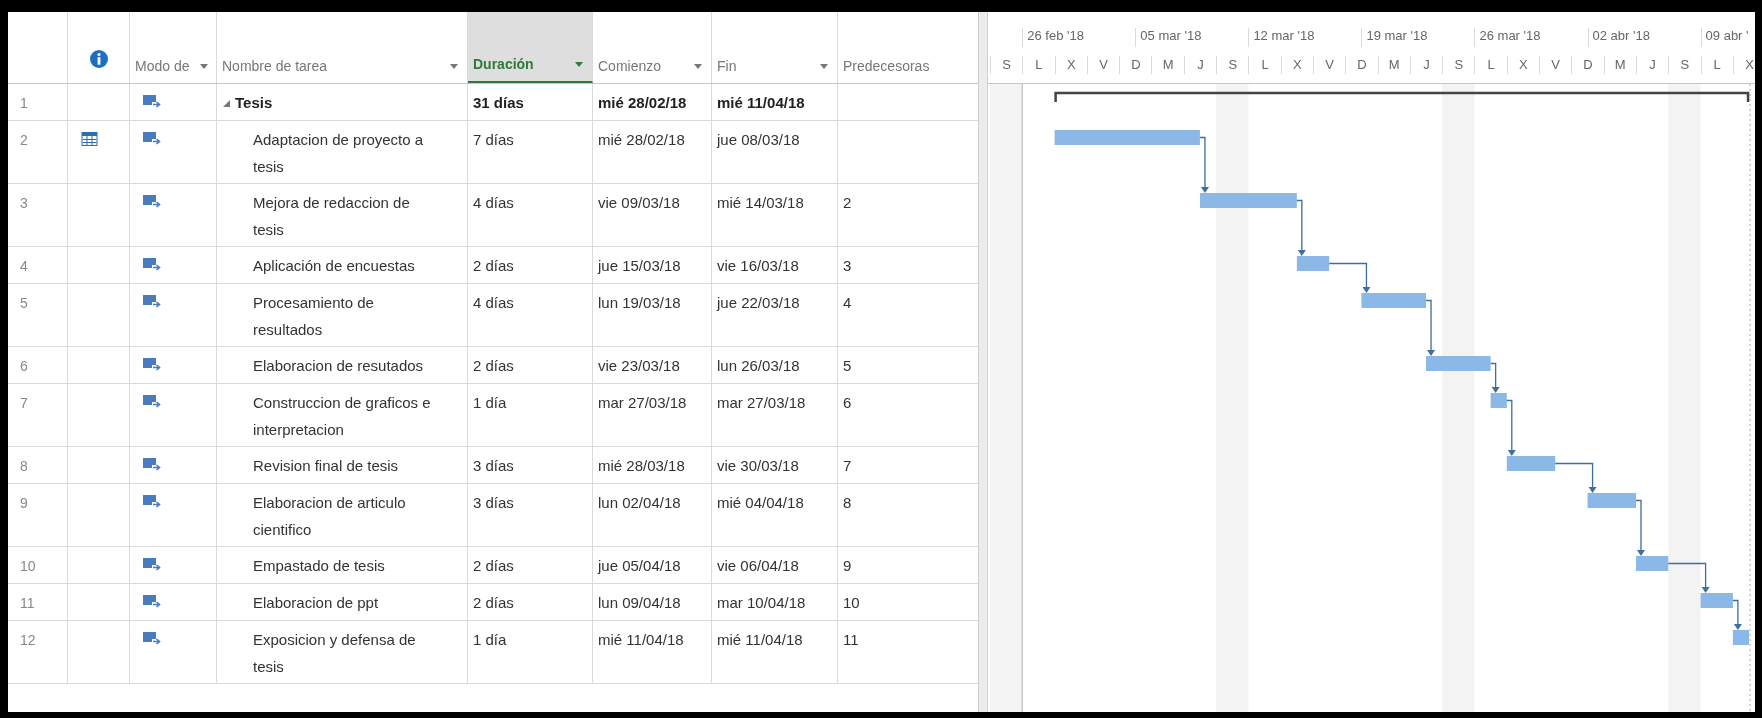 This screenshot has width=1762, height=718. Describe the element at coordinates (1402, 96) in the screenshot. I see `summary-bar` at that location.